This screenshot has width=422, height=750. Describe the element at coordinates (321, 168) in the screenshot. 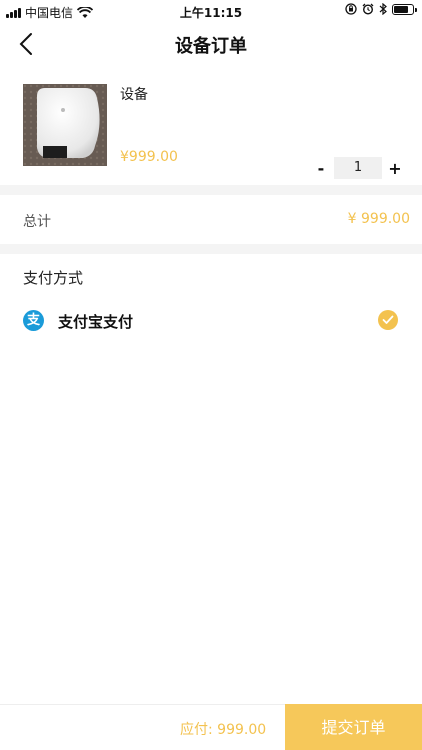

I see `decrease-button: -` at that location.